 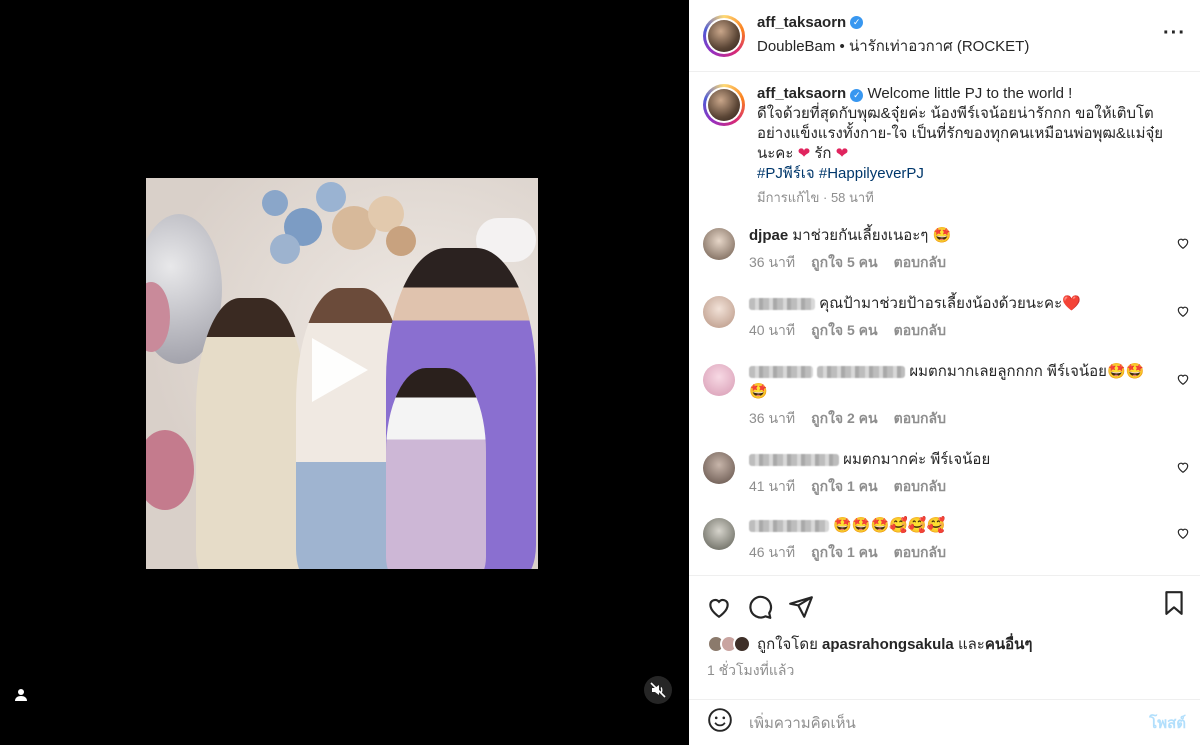 What do you see at coordinates (340, 370) in the screenshot?
I see `play-icon` at bounding box center [340, 370].